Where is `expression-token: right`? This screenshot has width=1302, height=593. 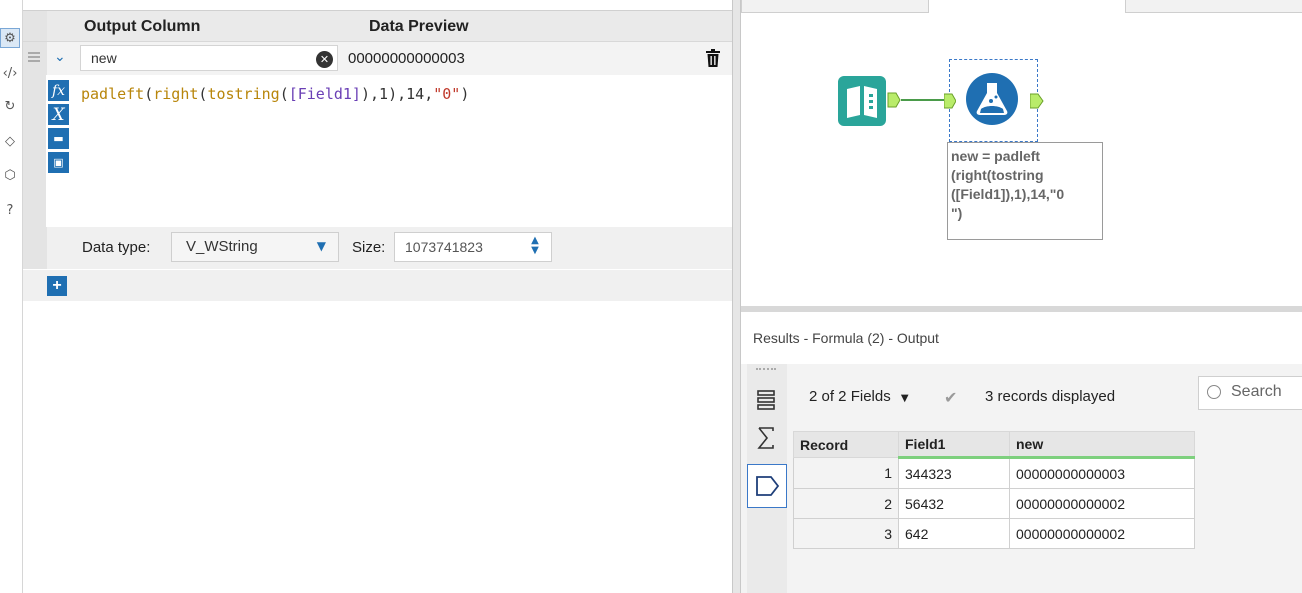
expression-token: right is located at coordinates (176, 94).